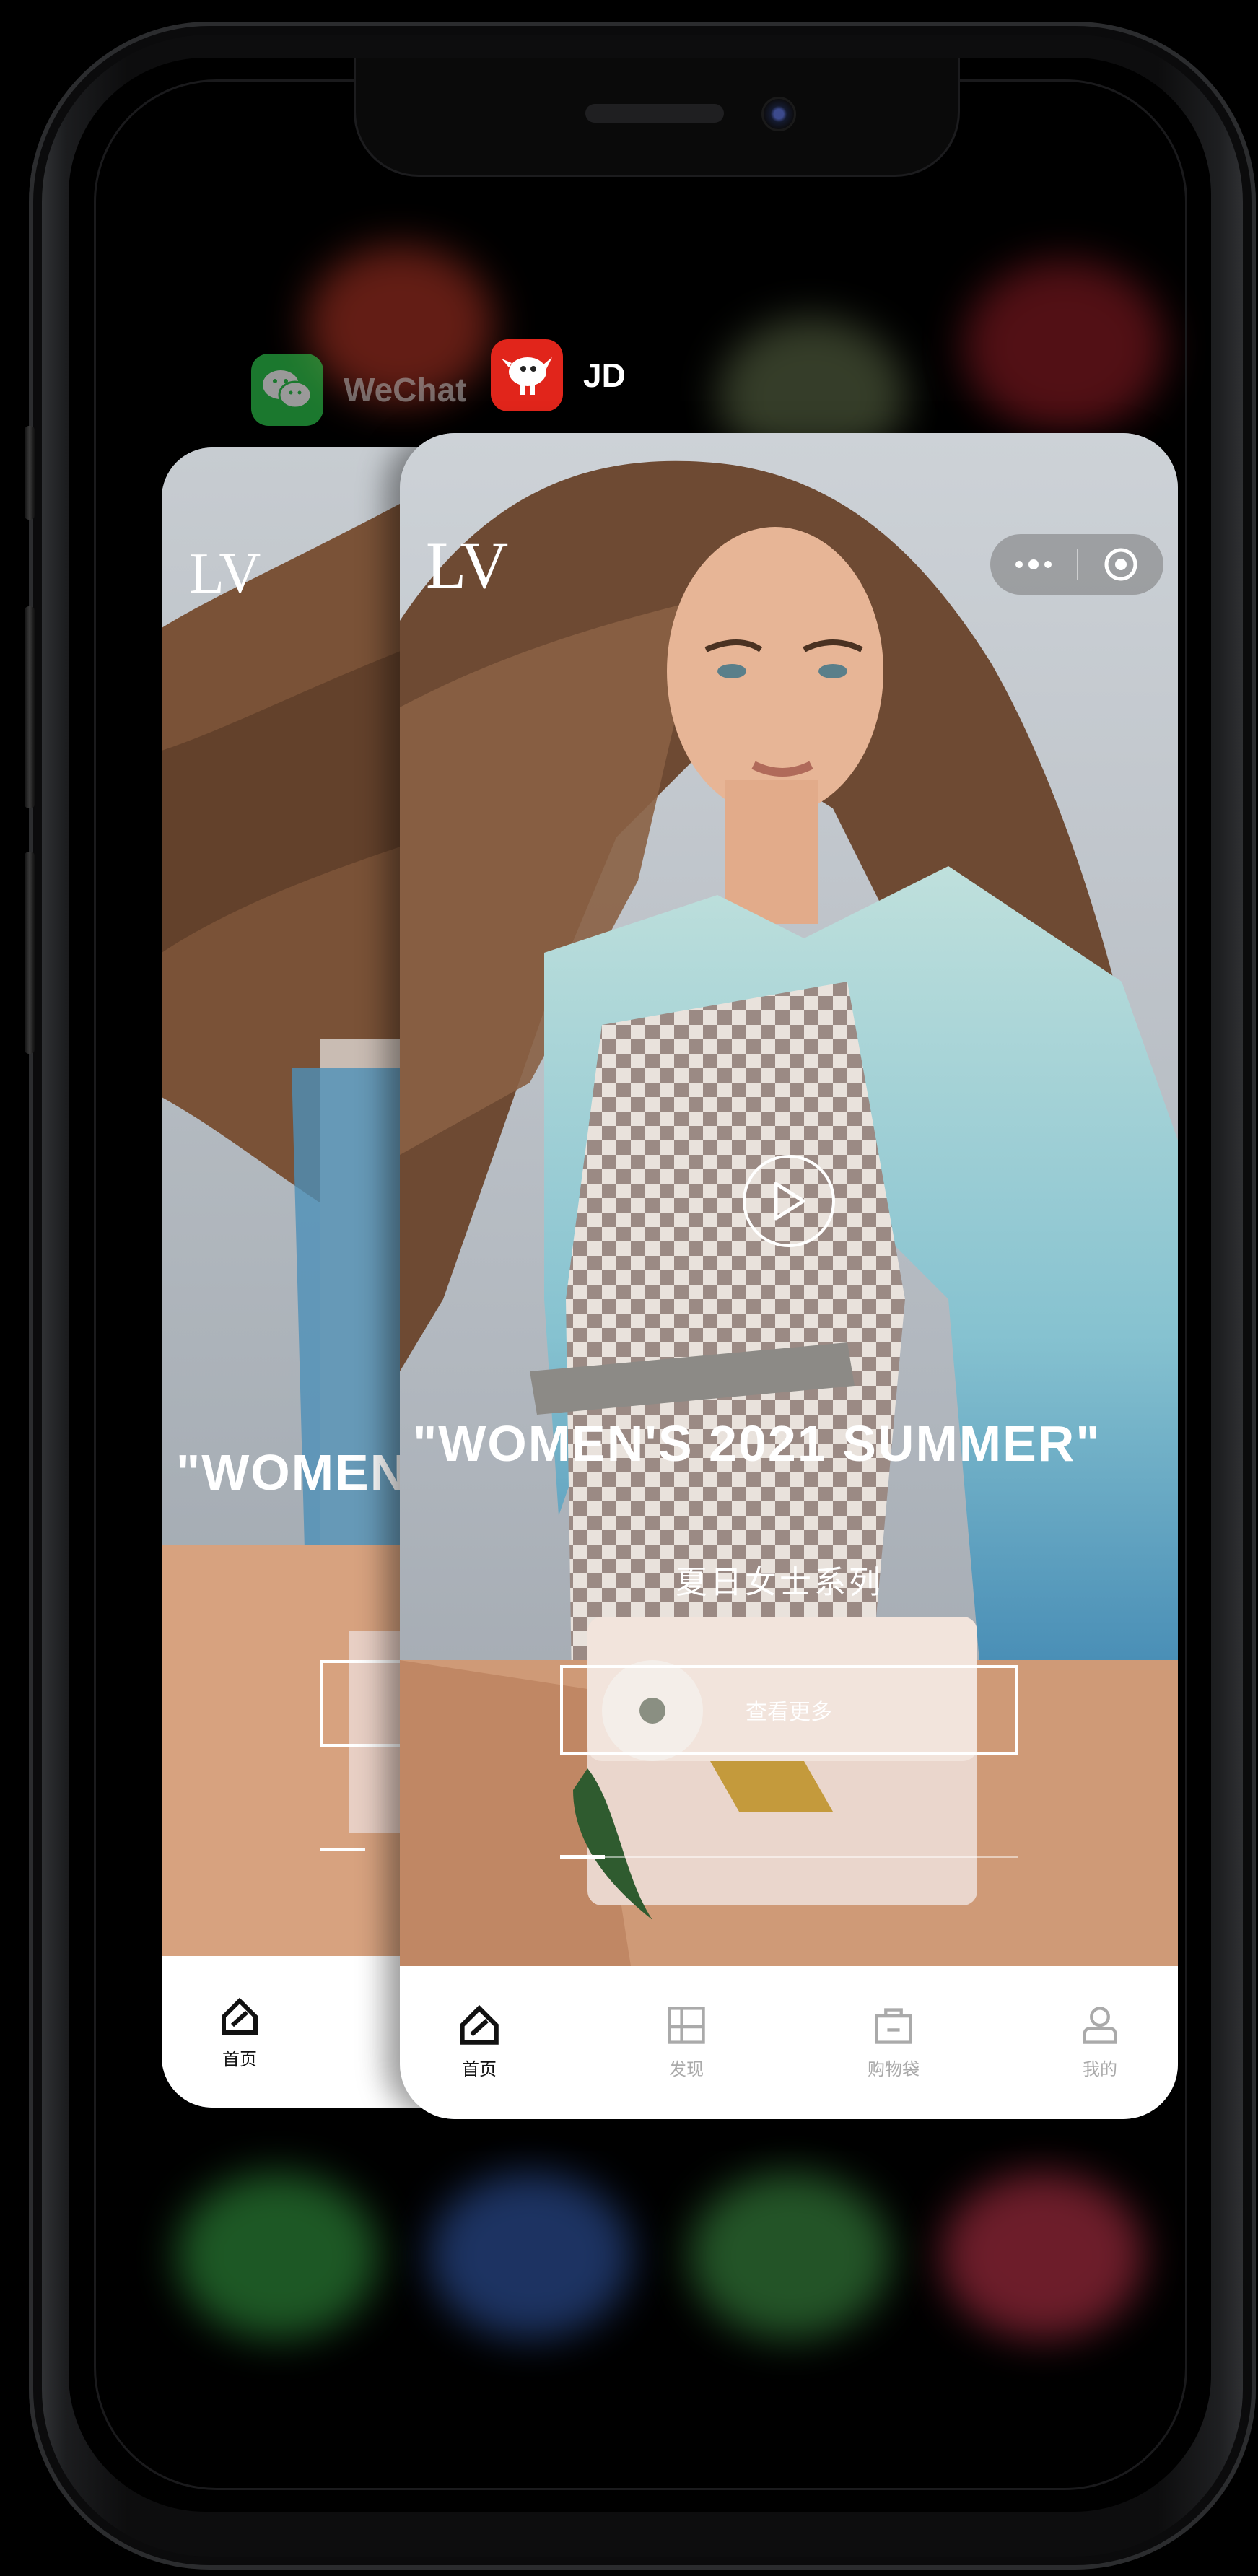 The width and height of the screenshot is (1258, 2576). Describe the element at coordinates (405, 390) in the screenshot. I see `app-name-wechat: WeChat` at that location.